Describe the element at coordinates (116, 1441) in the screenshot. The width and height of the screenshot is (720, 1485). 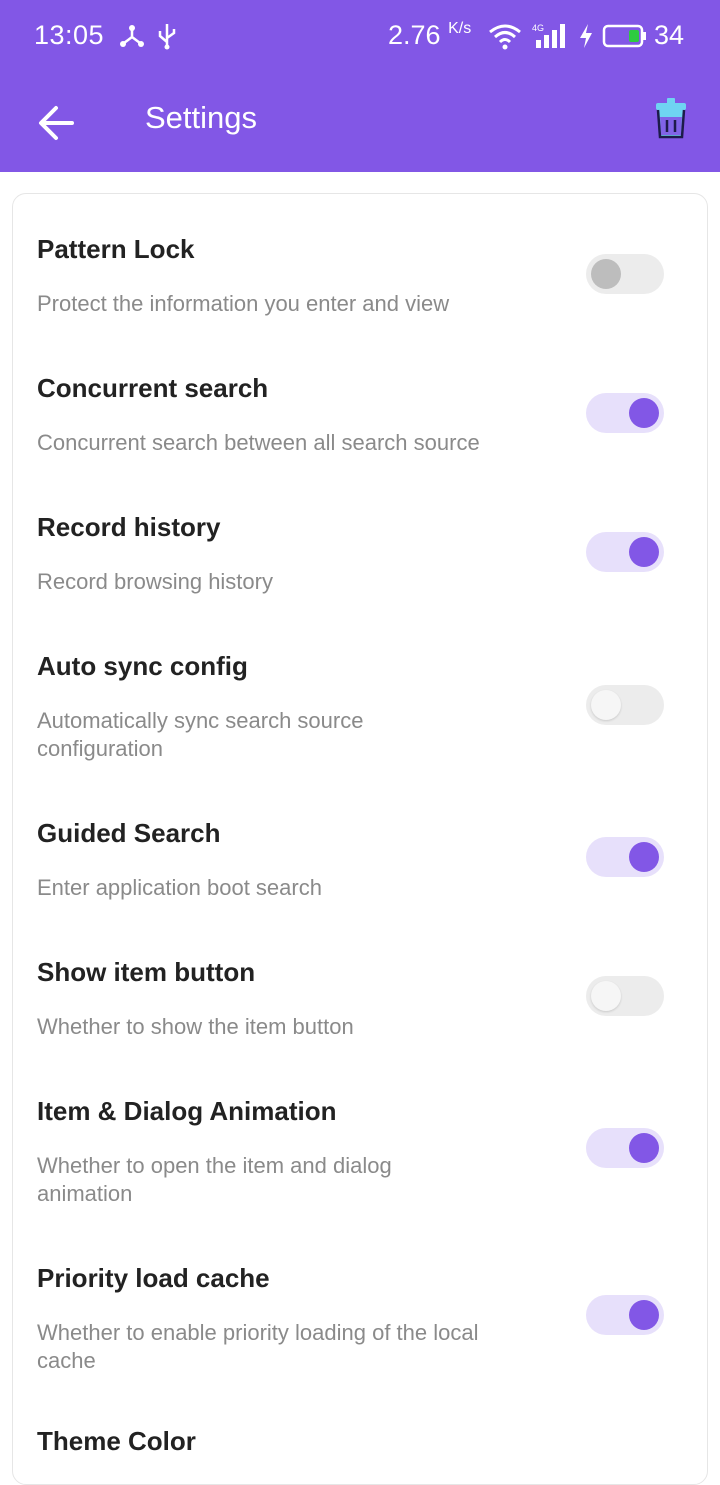
I see `setting-title: Theme Color` at that location.